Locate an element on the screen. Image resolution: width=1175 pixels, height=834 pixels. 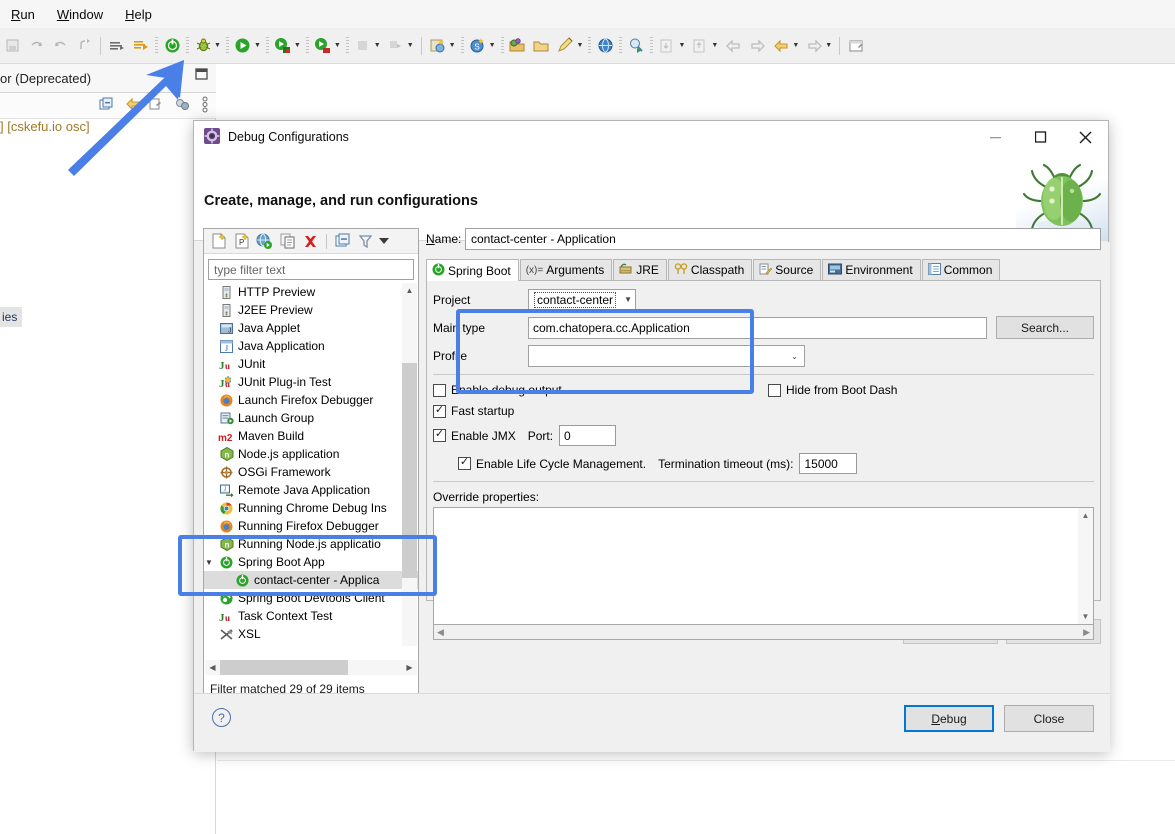
tree-item-contact-center-applica: contact-center - Applica is located at coordinates (311, 580).